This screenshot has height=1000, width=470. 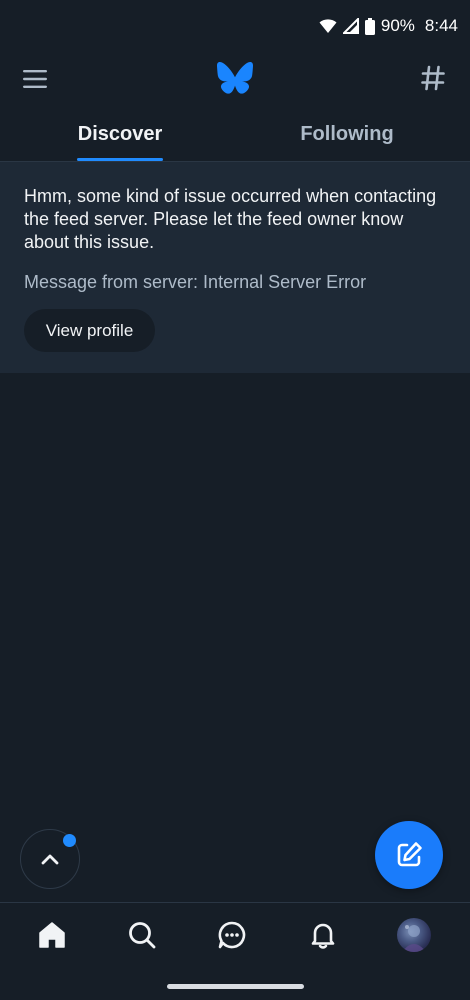 I want to click on status-bar: 90% 8:44, so click(x=235, y=26).